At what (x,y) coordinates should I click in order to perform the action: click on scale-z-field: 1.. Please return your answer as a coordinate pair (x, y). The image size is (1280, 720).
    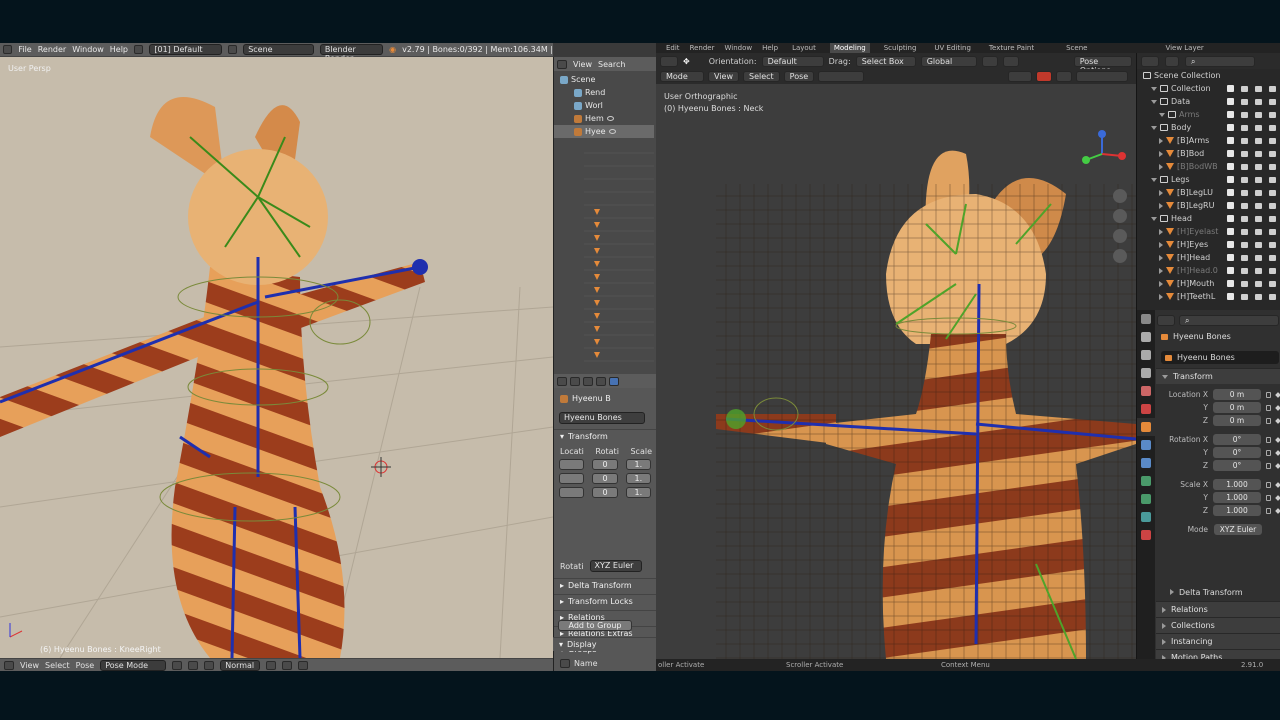
    Looking at the image, I should click on (638, 492).